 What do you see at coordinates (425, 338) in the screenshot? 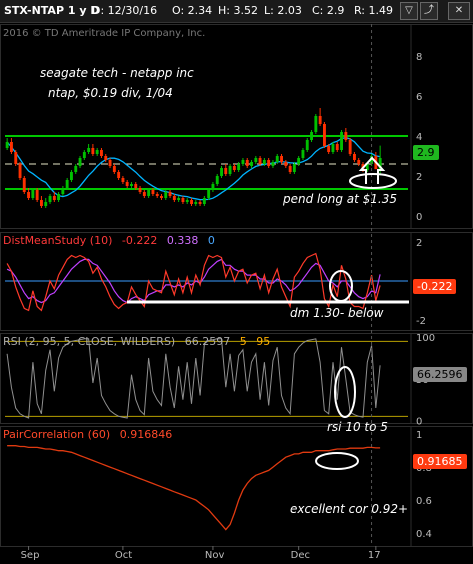
I see `rsi-tick-label: 100` at bounding box center [425, 338].